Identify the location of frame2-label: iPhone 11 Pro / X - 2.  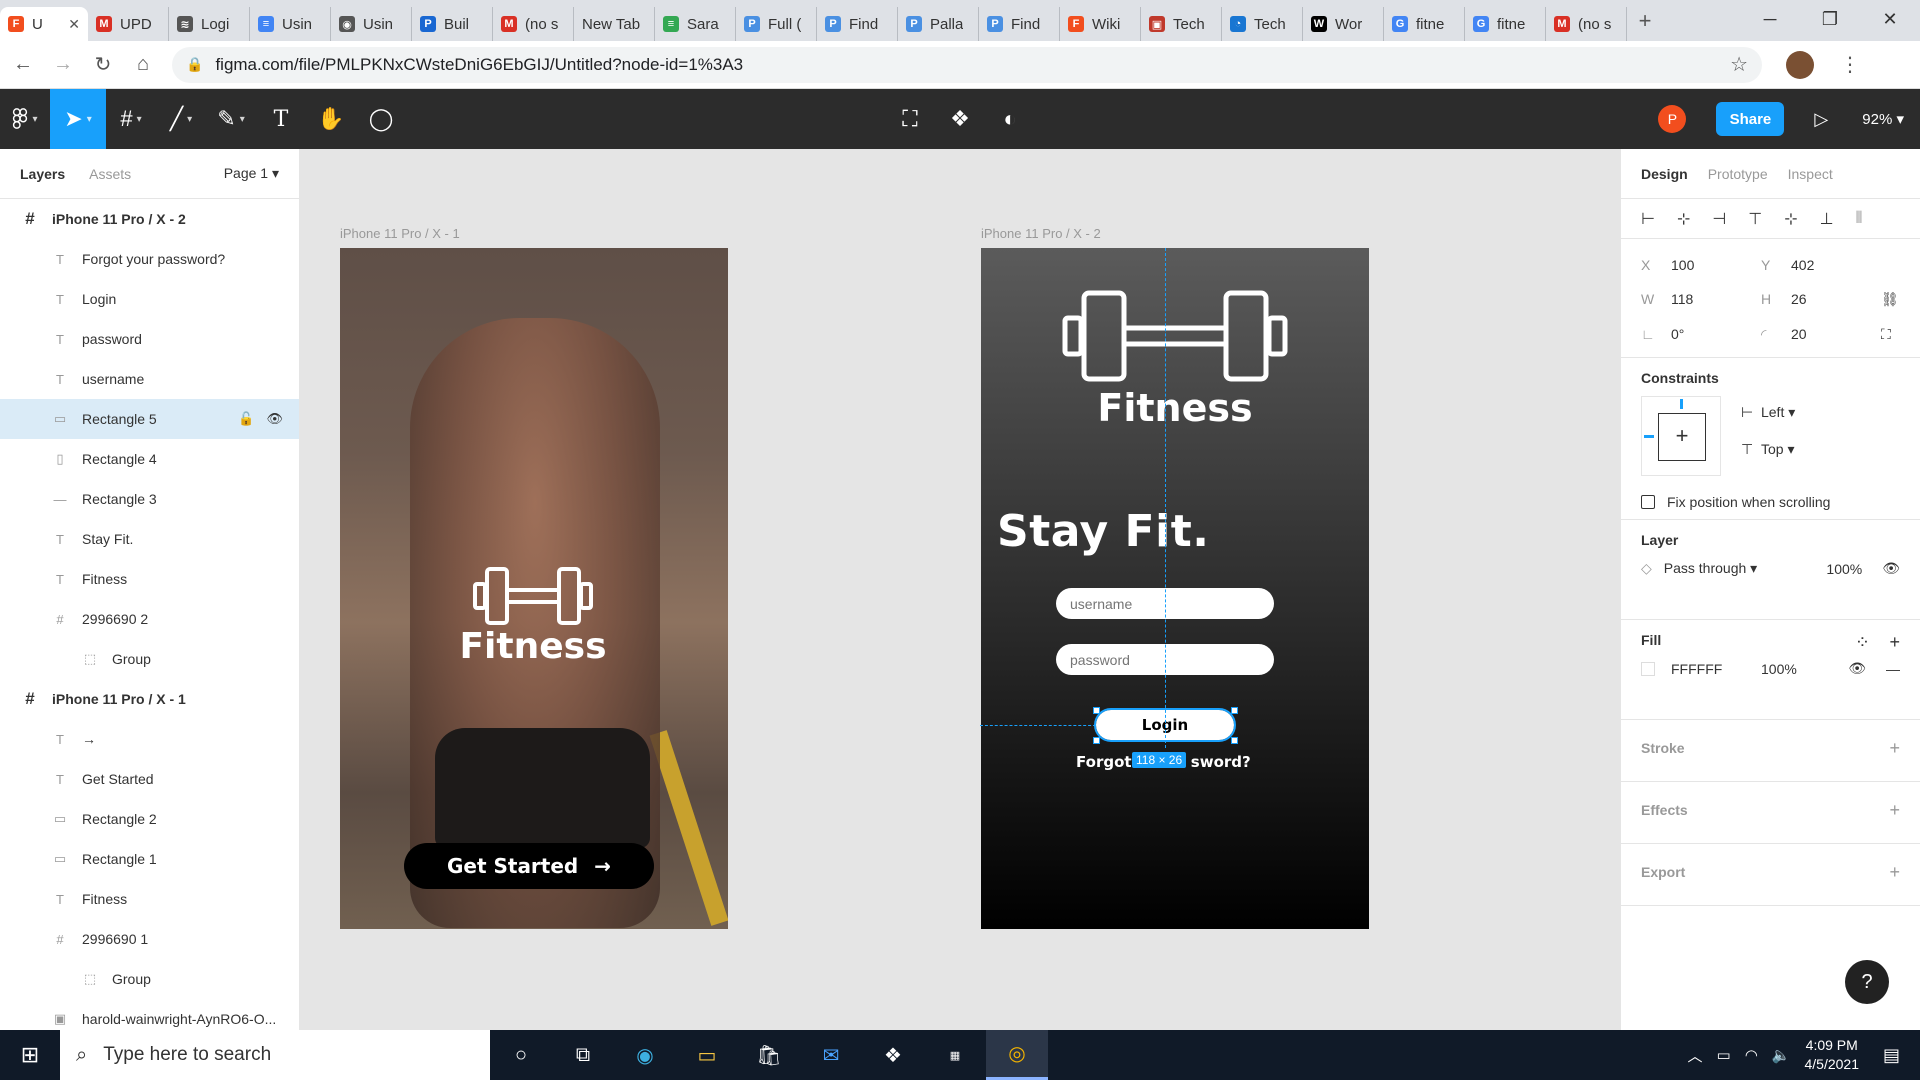
(1041, 233).